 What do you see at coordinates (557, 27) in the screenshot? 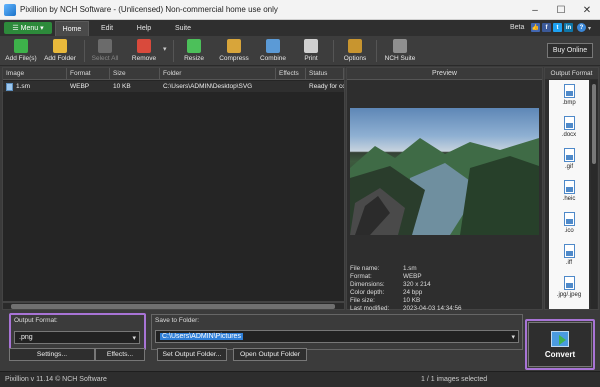
I see `twitter-icon: t` at bounding box center [557, 27].